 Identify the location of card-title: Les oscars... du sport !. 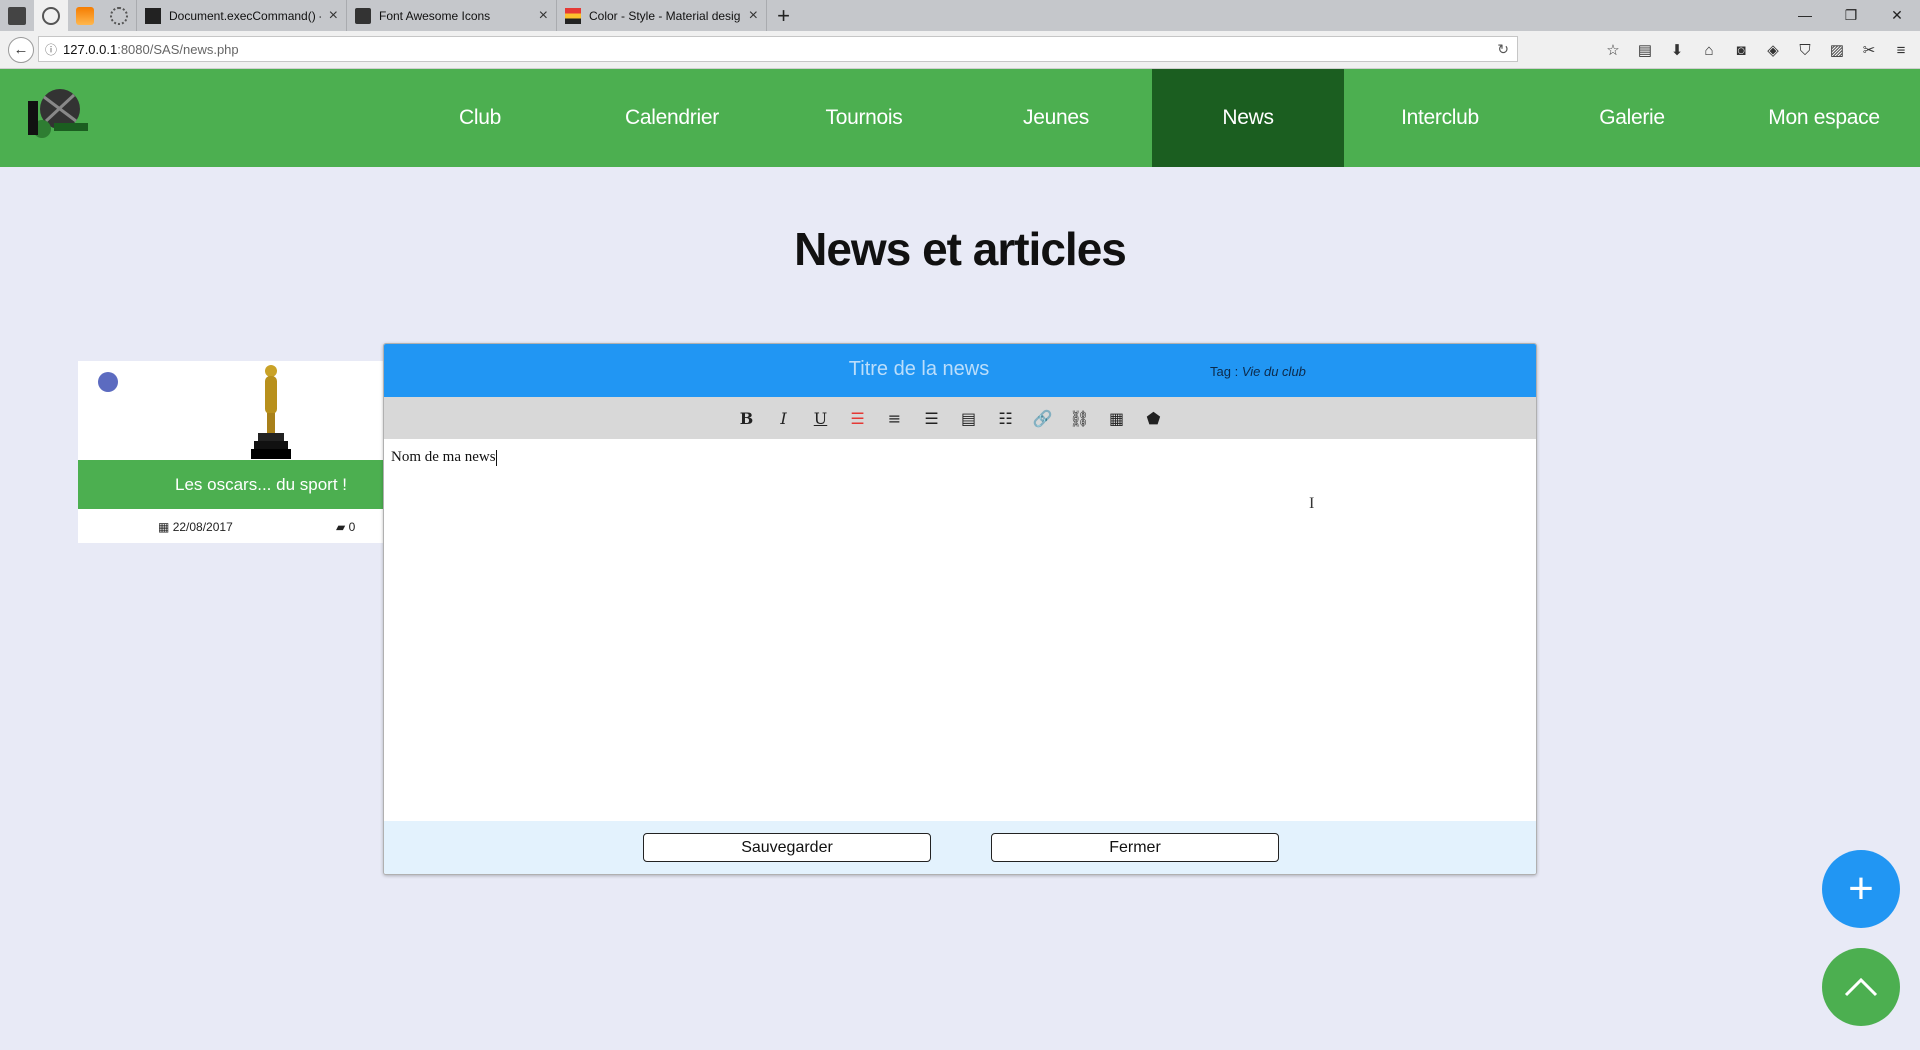
(231, 484).